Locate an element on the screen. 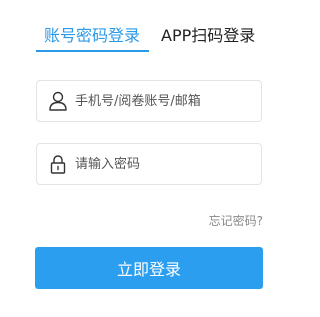  password-input is located at coordinates (165, 164).